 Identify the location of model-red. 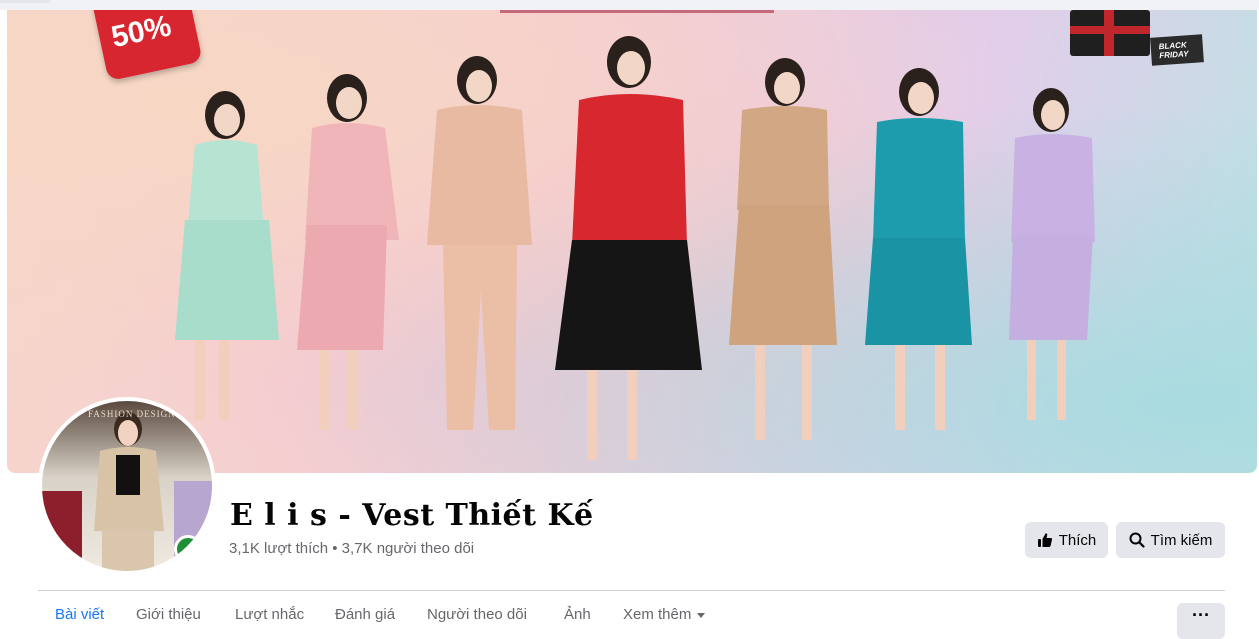
(628, 248).